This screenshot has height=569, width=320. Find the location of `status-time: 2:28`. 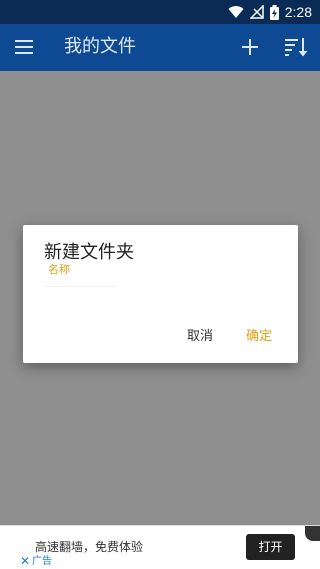

status-time: 2:28 is located at coordinates (298, 12).